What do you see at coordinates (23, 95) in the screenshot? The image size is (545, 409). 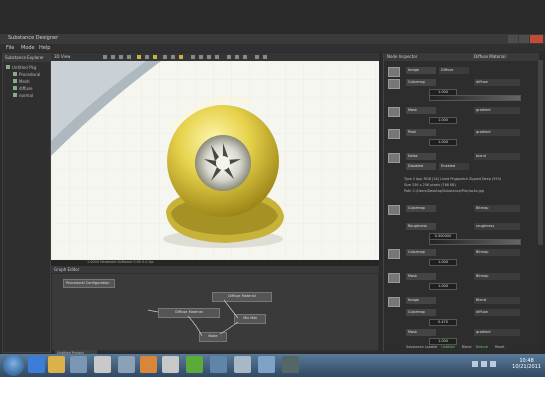 I see `tree-item: normal` at bounding box center [23, 95].